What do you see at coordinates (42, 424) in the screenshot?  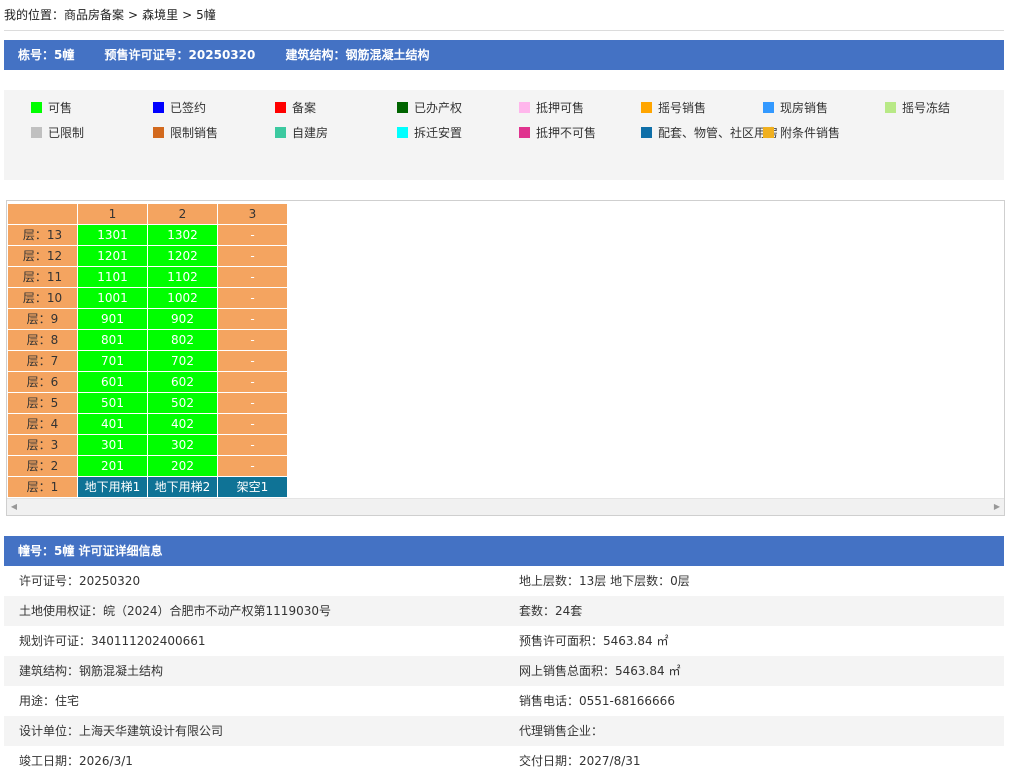 I see `floor-label: 层：4` at bounding box center [42, 424].